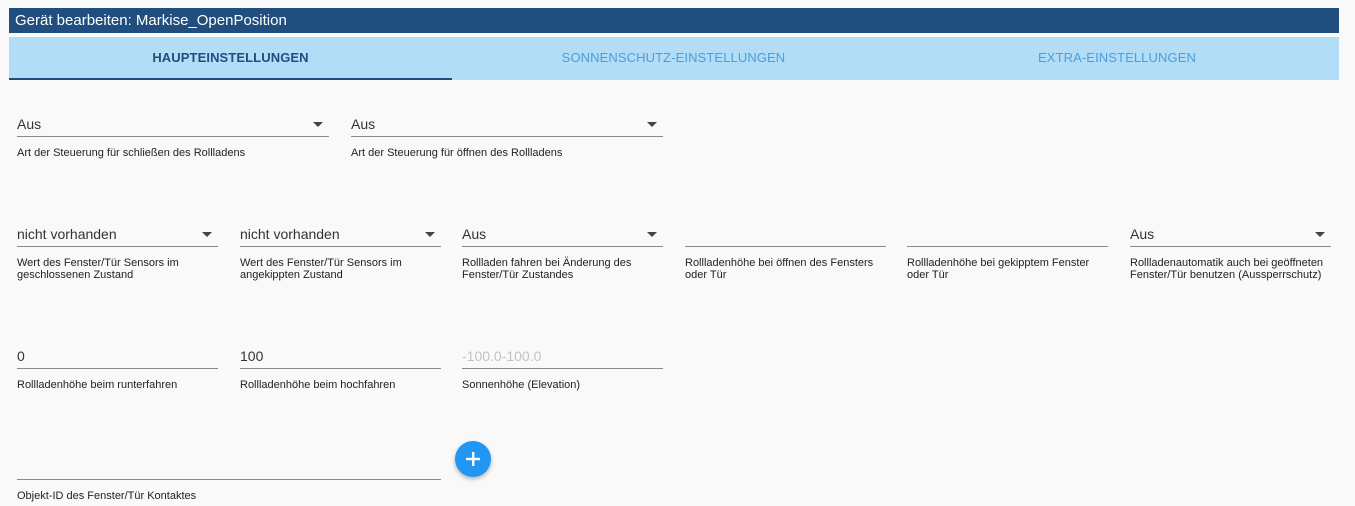 The image size is (1355, 506). I want to click on active-tab-indicator, so click(230, 79).